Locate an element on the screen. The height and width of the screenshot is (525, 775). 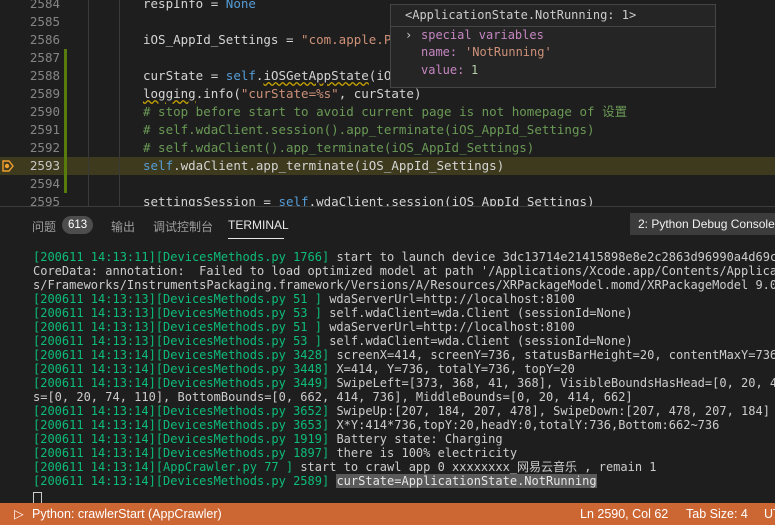
hover-value-value: 1 is located at coordinates (475, 70).